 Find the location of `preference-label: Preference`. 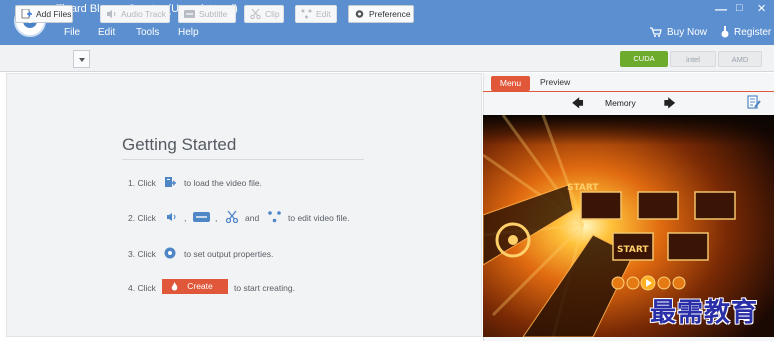

preference-label: Preference is located at coordinates (390, 14).